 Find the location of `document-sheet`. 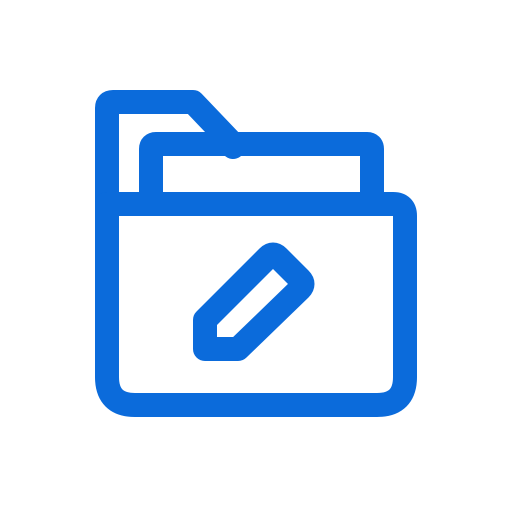

document-sheet is located at coordinates (261, 168).